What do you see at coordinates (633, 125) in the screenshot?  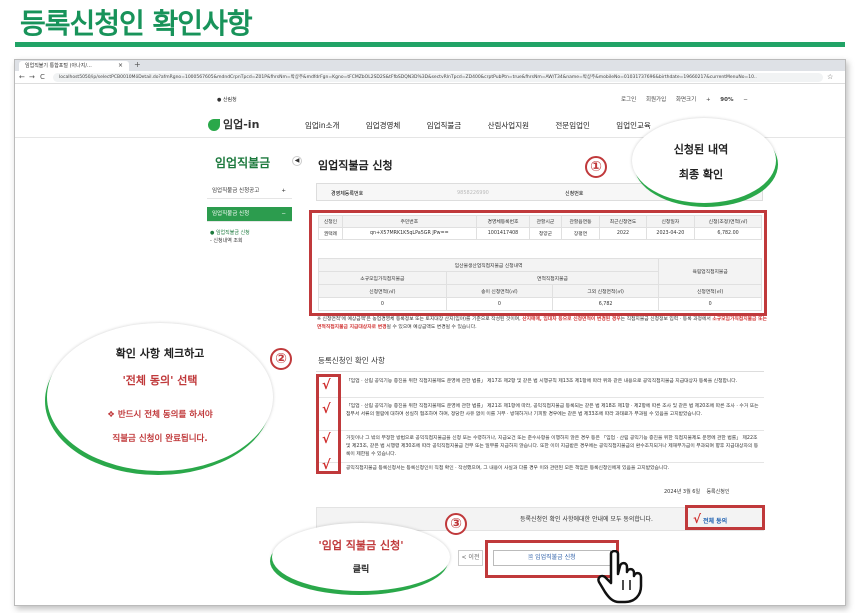 I see `nav-item: 임업인교육` at bounding box center [633, 125].